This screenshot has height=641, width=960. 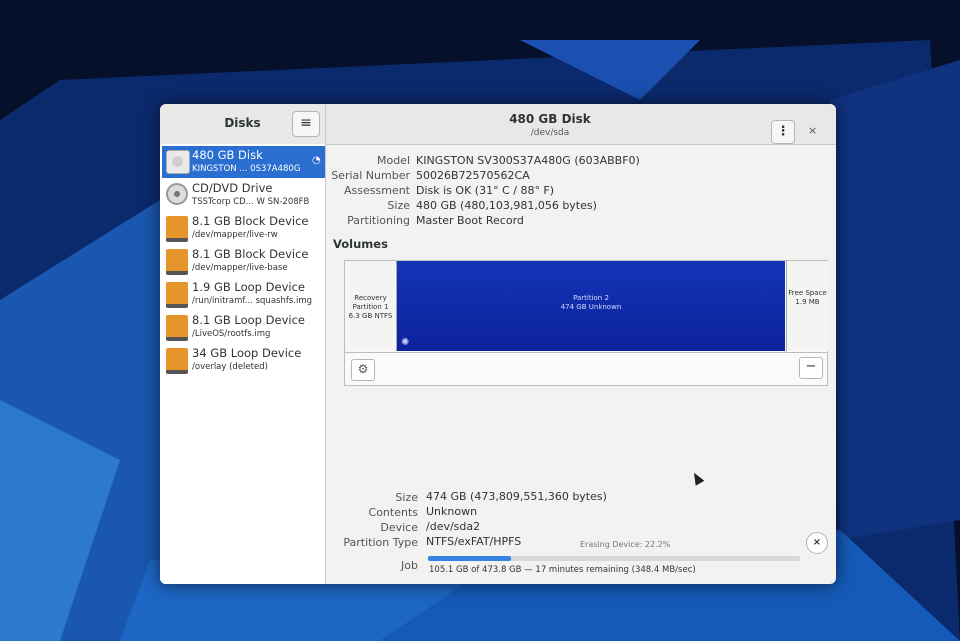 I want to click on disk-device-path: /dev/sda, so click(x=550, y=133).